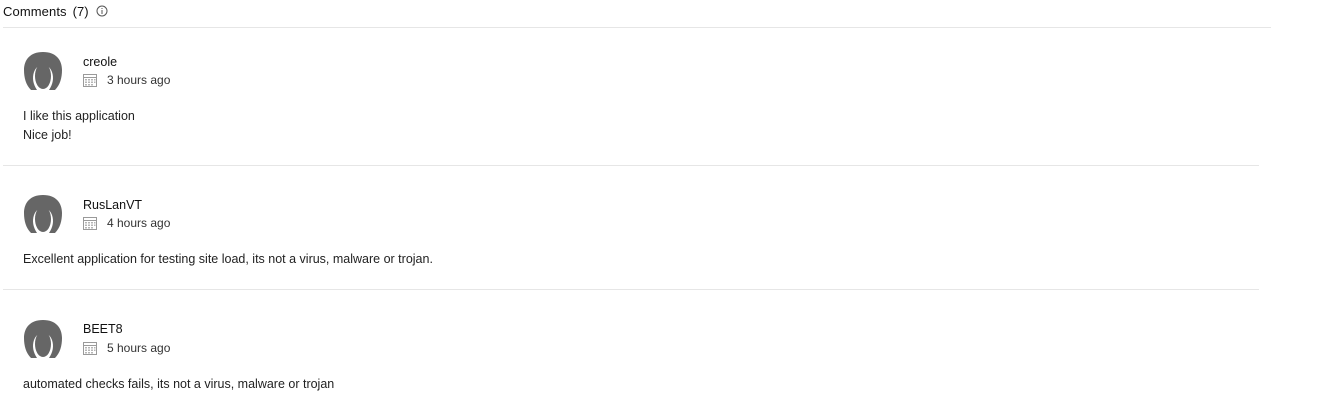 The height and width of the screenshot is (409, 1330). I want to click on comment-body: I like this application Nice job!, so click(79, 126).